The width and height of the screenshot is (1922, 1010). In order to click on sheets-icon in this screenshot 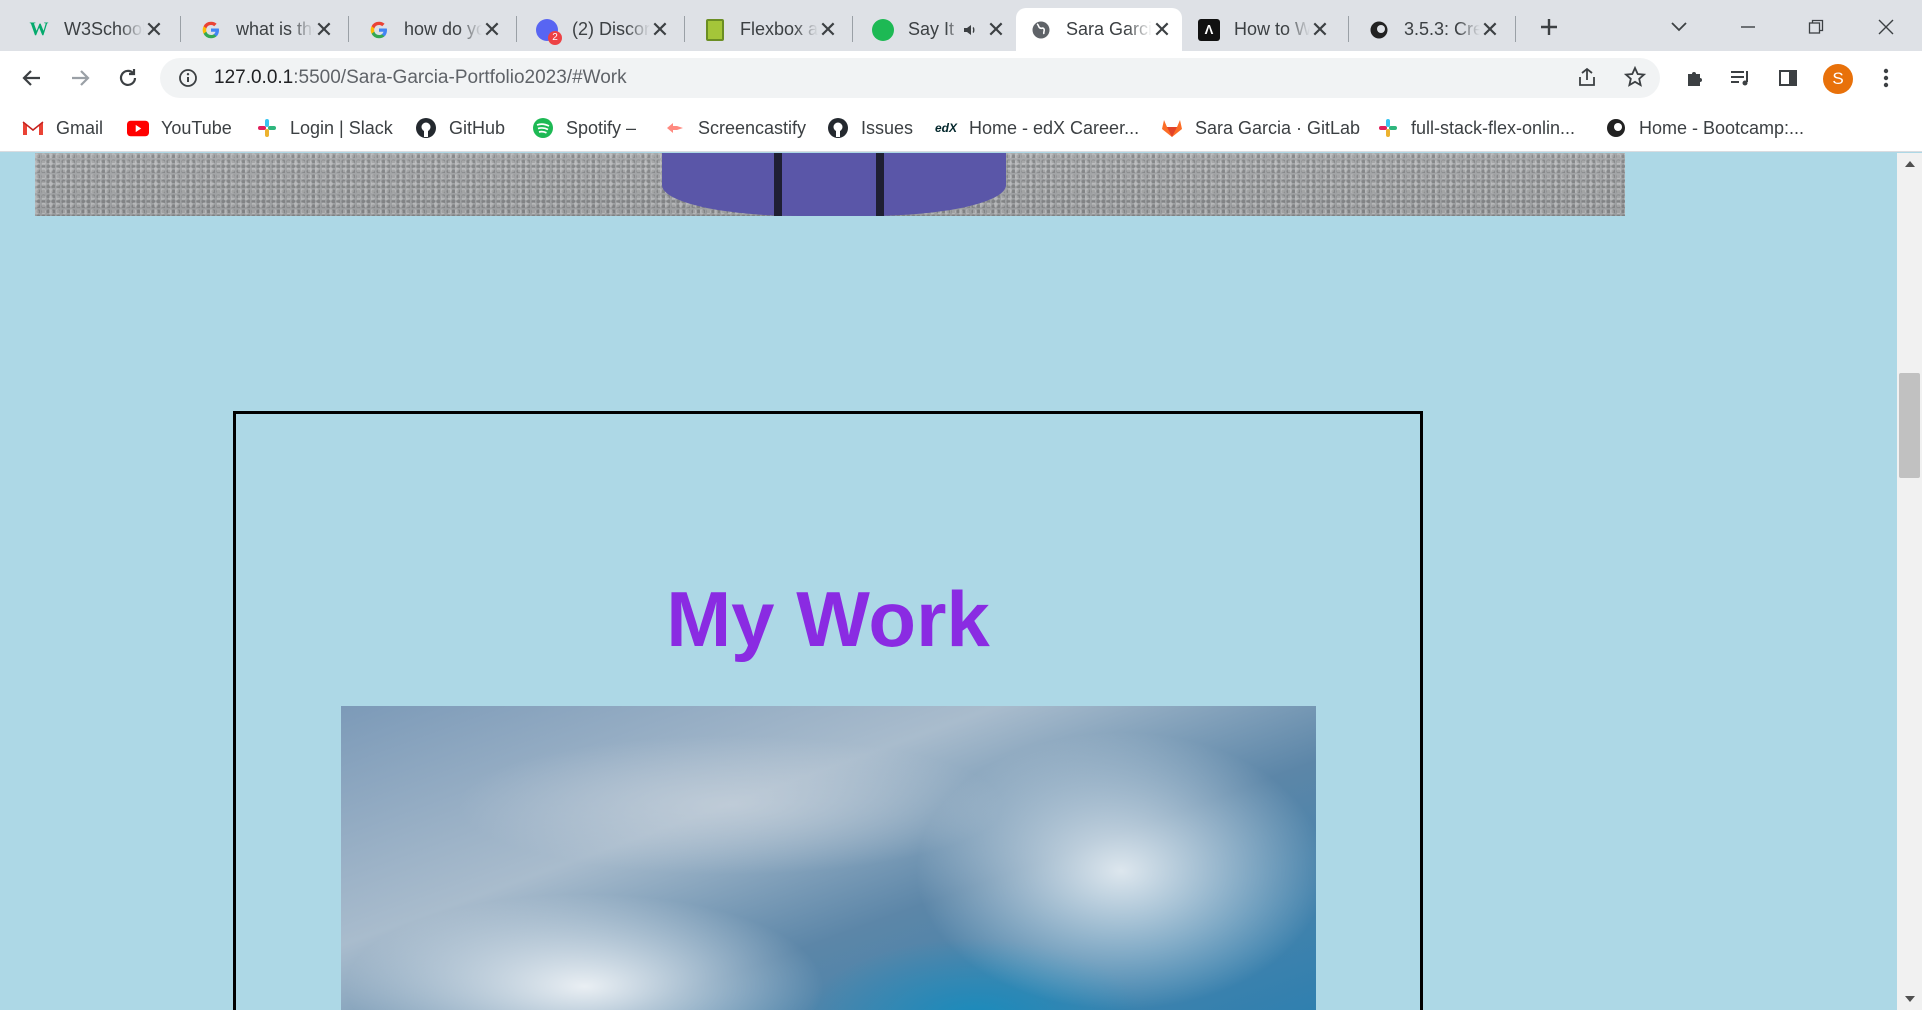, I will do `click(715, 29)`.